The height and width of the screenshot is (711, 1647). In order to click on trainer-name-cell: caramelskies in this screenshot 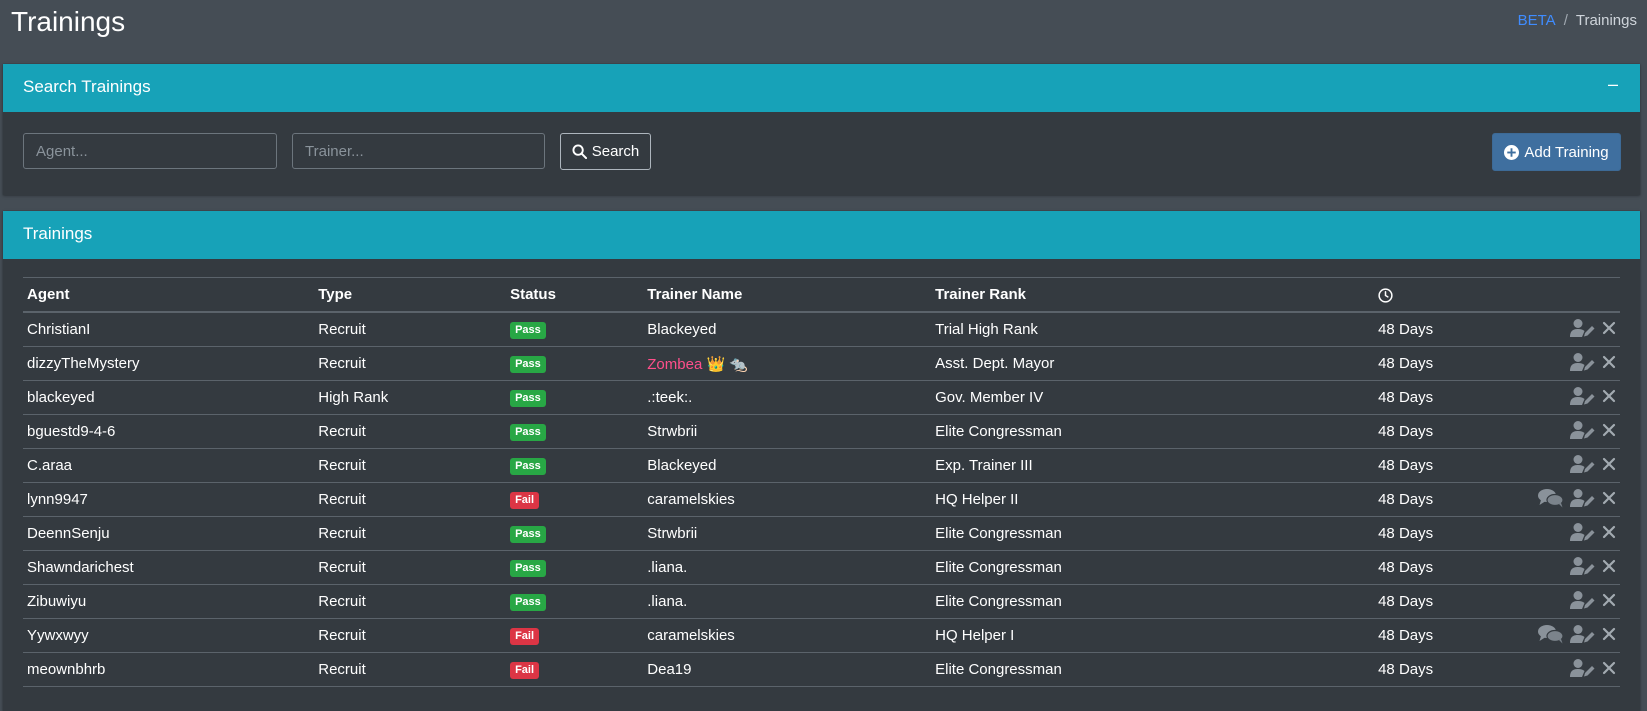, I will do `click(787, 499)`.